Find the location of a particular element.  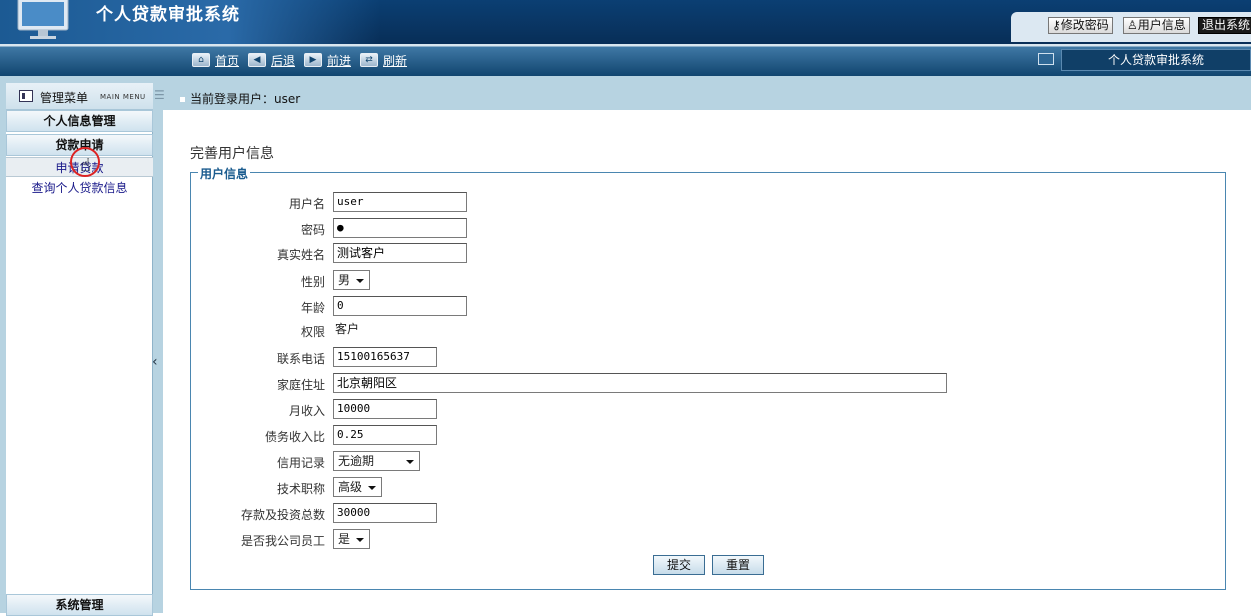

gender-label: 性别 is located at coordinates (312, 282).